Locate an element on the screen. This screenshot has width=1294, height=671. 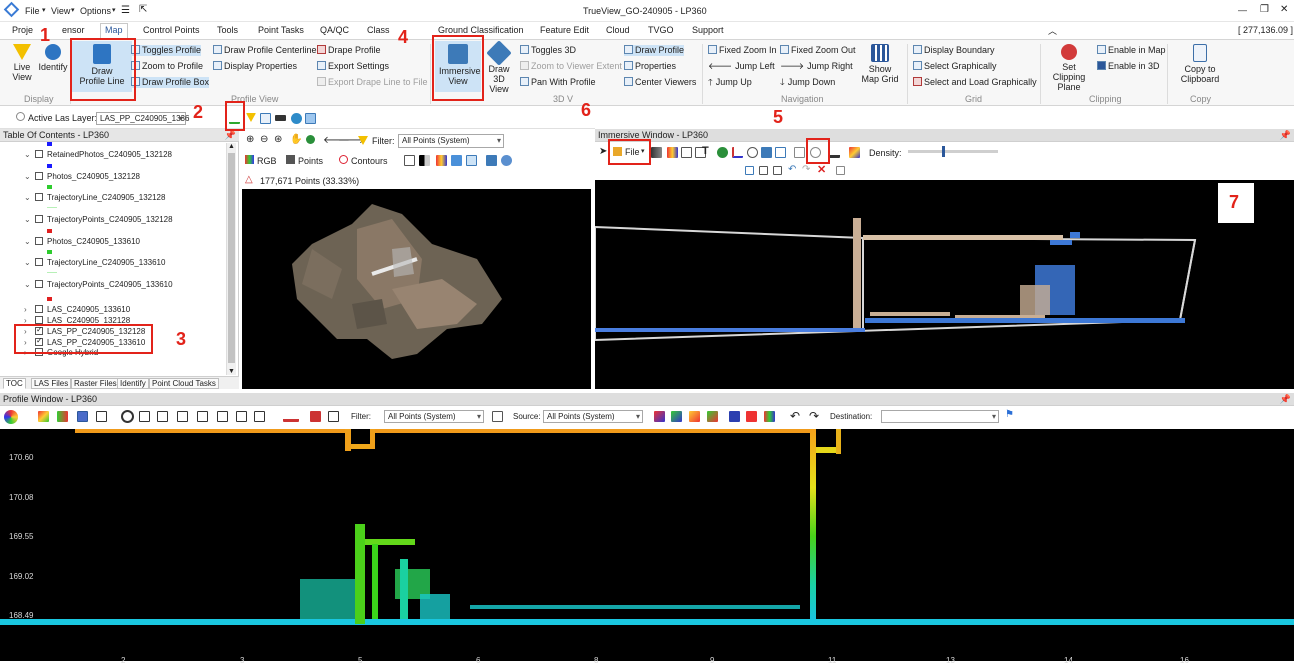
graph-tool-icon is located at coordinates (763, 170).